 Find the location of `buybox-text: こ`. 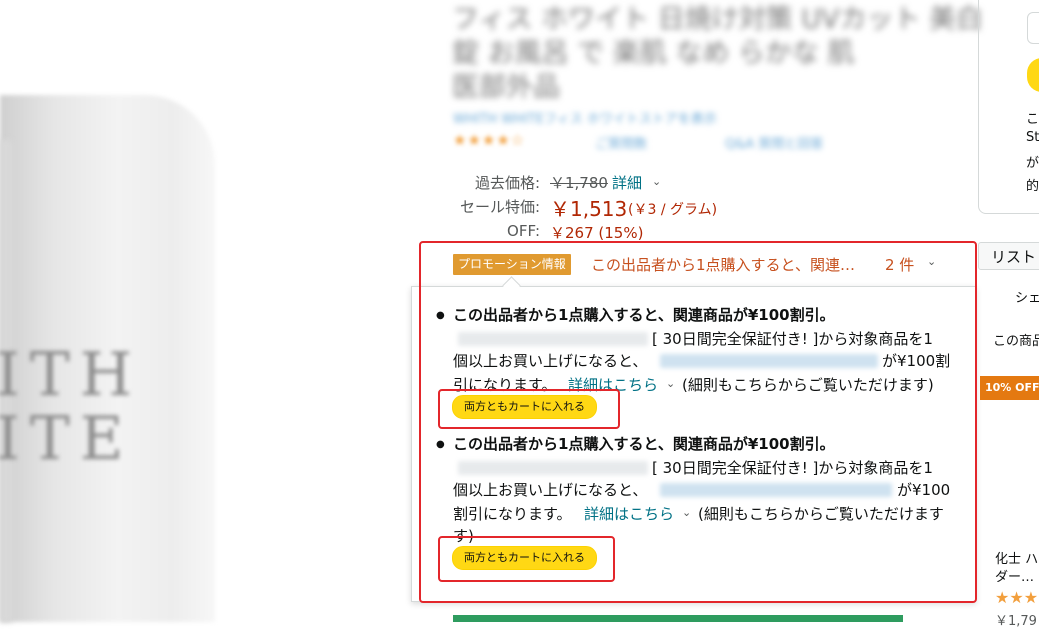

buybox-text: こ is located at coordinates (1032, 119).